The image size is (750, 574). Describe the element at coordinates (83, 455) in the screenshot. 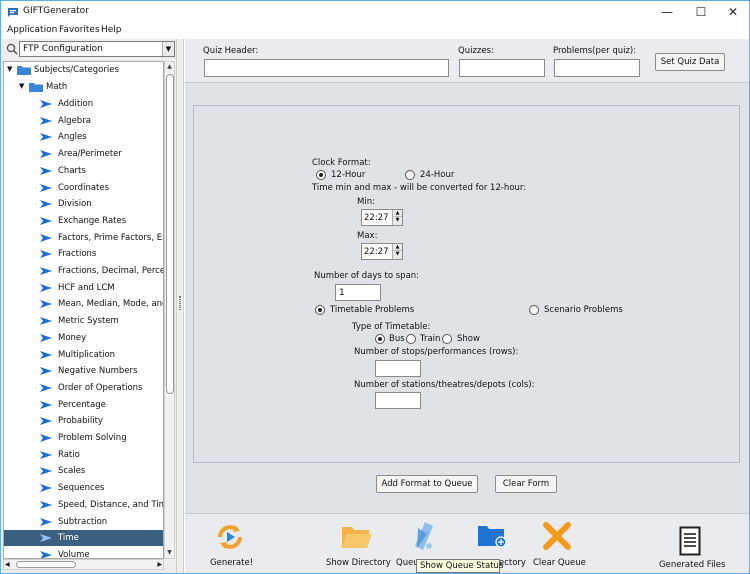

I see `tree-leaf: Ratio` at that location.